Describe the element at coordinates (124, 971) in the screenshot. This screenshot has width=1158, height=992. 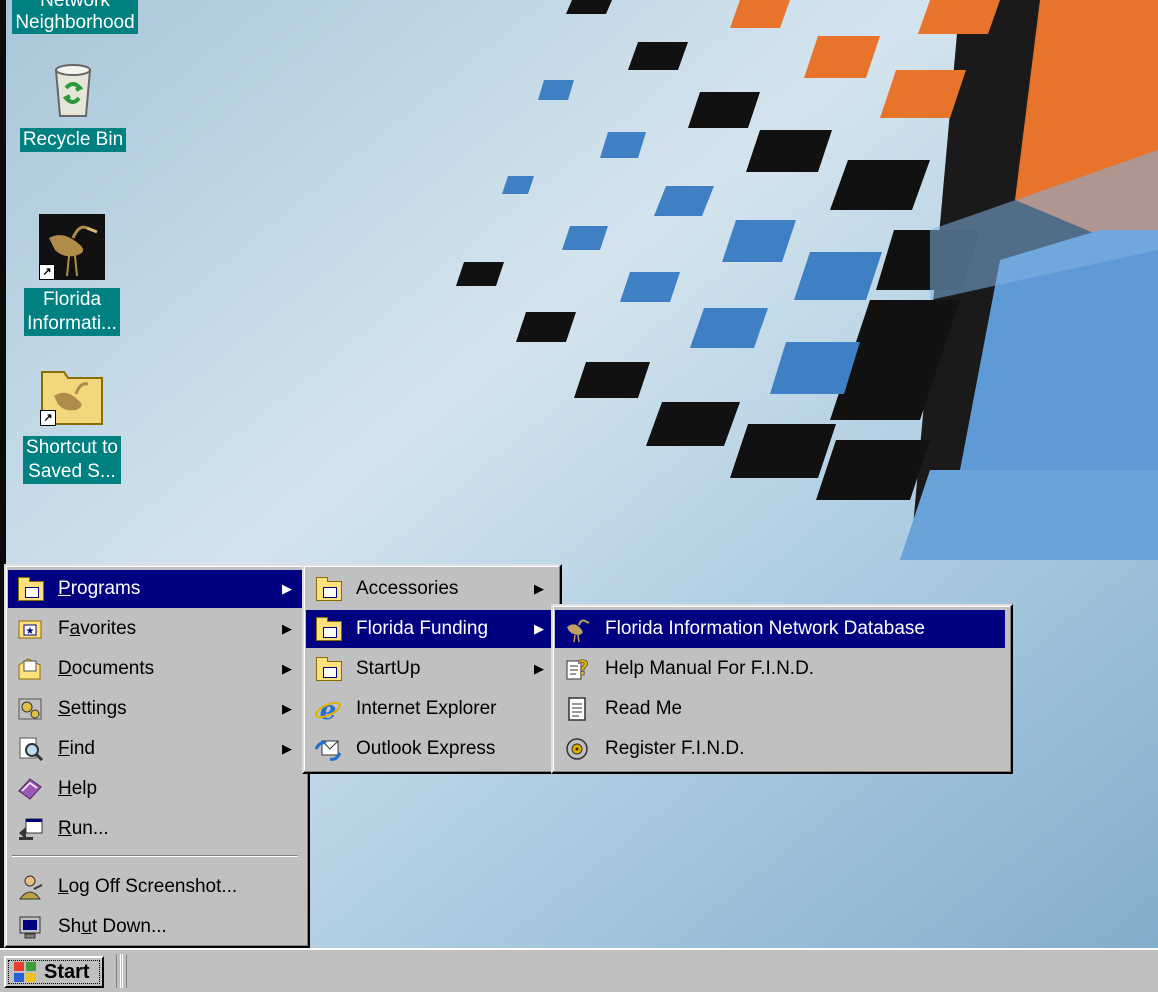
I see `taskbar-grip` at that location.